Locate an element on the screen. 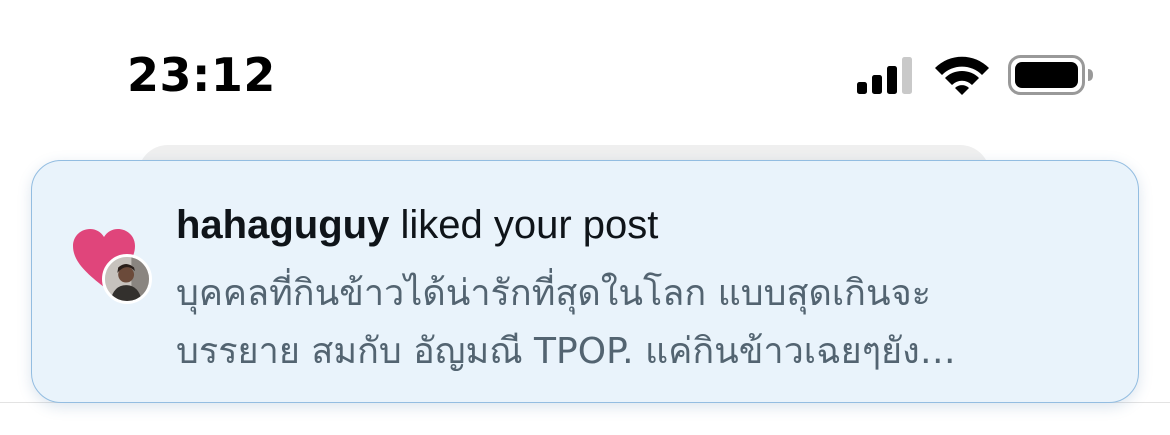 This screenshot has height=435, width=1170. action-text: liked your post is located at coordinates (524, 225).